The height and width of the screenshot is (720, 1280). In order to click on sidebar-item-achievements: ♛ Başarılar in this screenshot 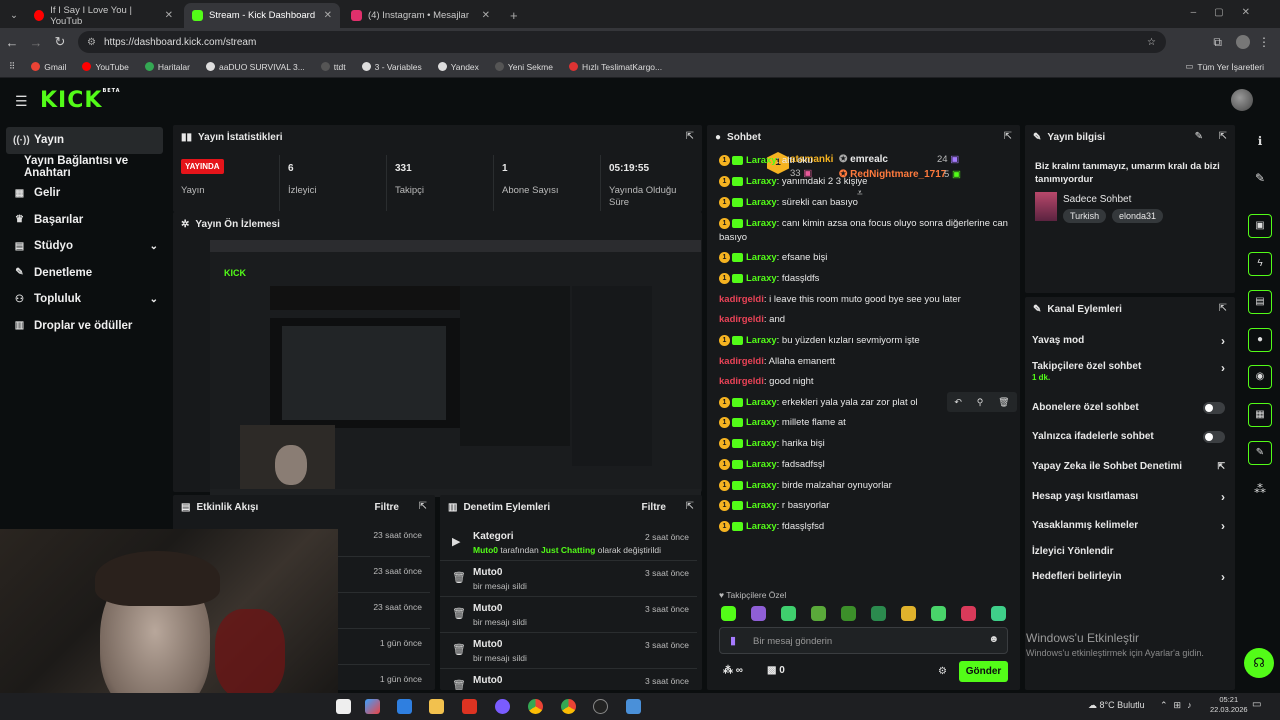, I will do `click(84, 220)`.